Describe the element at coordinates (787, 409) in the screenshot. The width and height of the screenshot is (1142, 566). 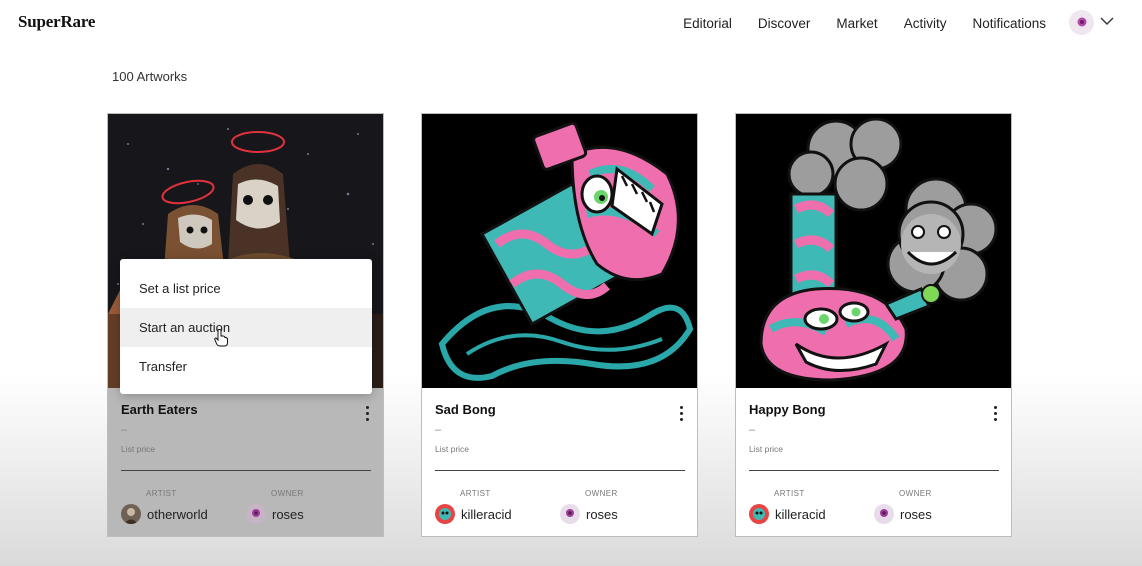
I see `card-title: Happy Bong` at that location.